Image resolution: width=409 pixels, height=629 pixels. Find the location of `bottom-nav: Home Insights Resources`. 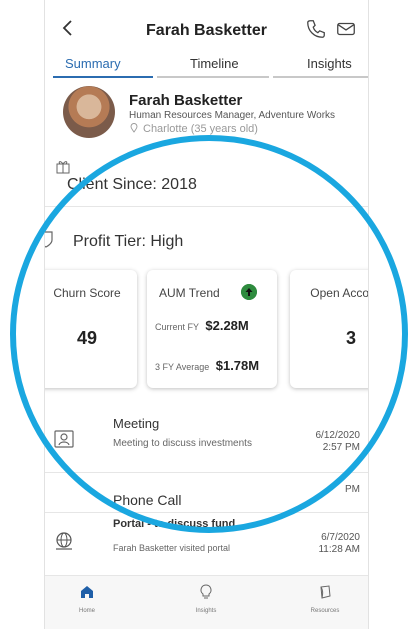

bottom-nav: Home Insights Resources is located at coordinates (206, 602).